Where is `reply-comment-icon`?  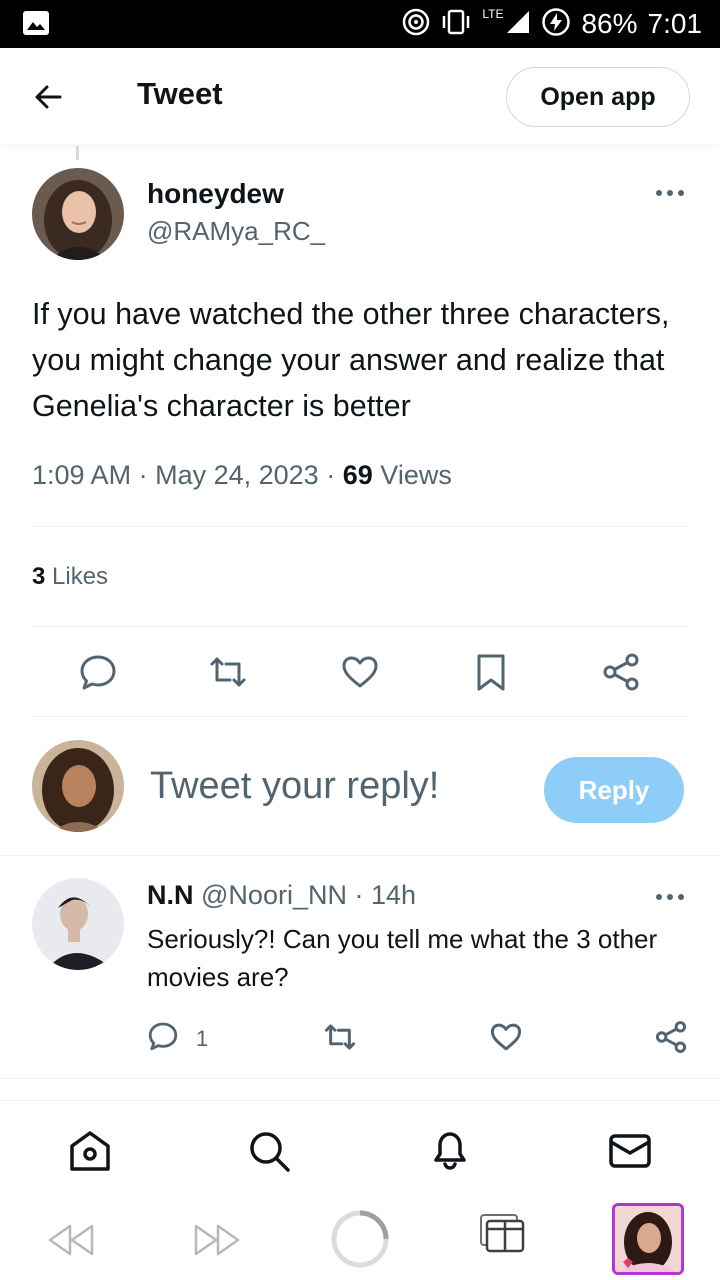
reply-comment-icon is located at coordinates (163, 1036).